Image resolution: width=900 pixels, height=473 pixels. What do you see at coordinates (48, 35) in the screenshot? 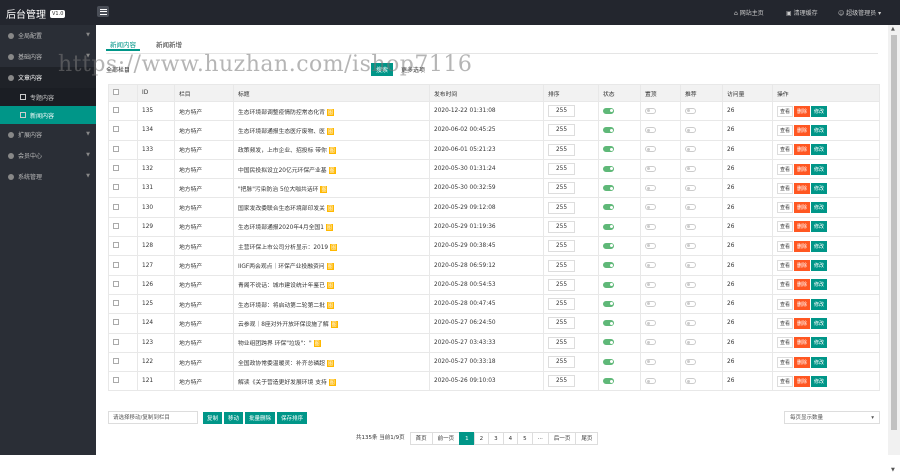
I see `sidebar-item-global: 全局配置 ▼` at bounding box center [48, 35].